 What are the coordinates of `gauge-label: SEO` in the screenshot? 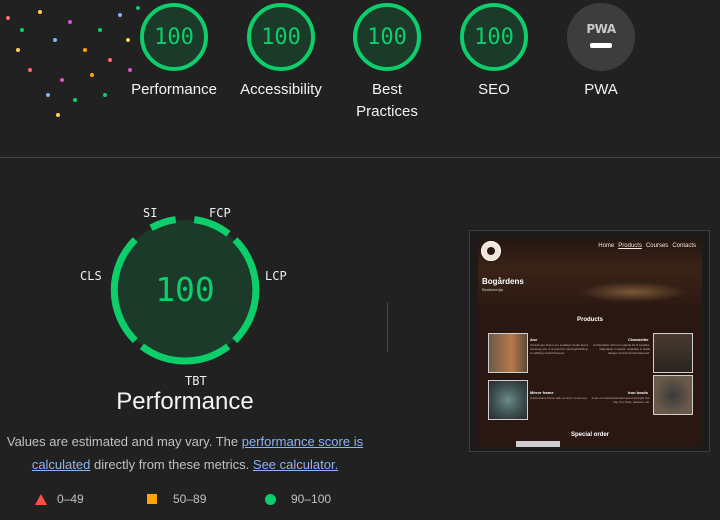 It's located at (494, 89).